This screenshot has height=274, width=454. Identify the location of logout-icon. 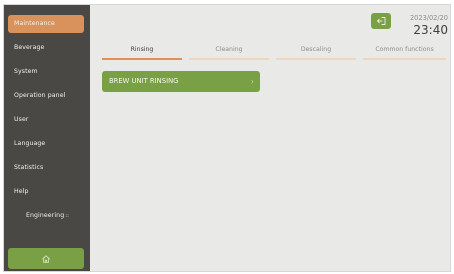
(380, 21).